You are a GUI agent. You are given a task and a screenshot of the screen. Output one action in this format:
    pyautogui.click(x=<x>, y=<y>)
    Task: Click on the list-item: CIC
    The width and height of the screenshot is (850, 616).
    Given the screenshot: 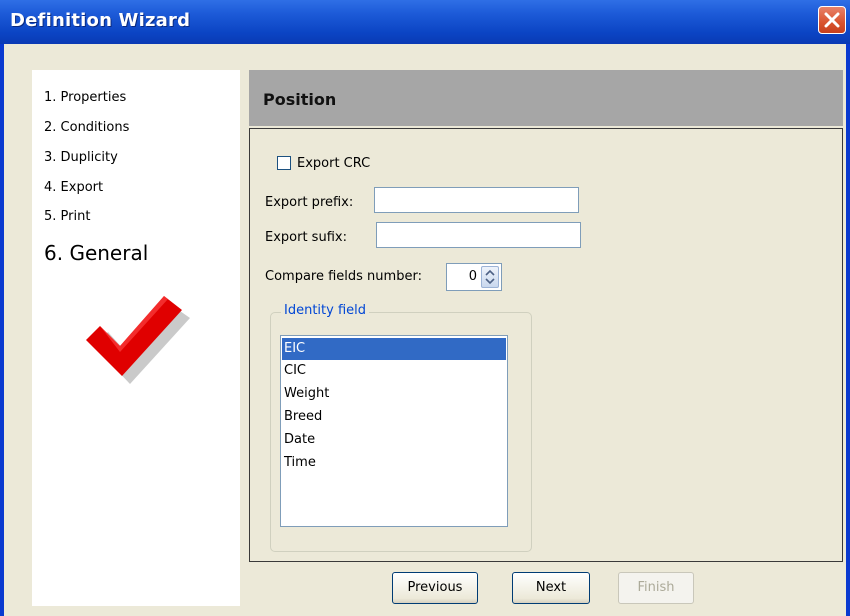 What is the action you would take?
    pyautogui.click(x=394, y=371)
    